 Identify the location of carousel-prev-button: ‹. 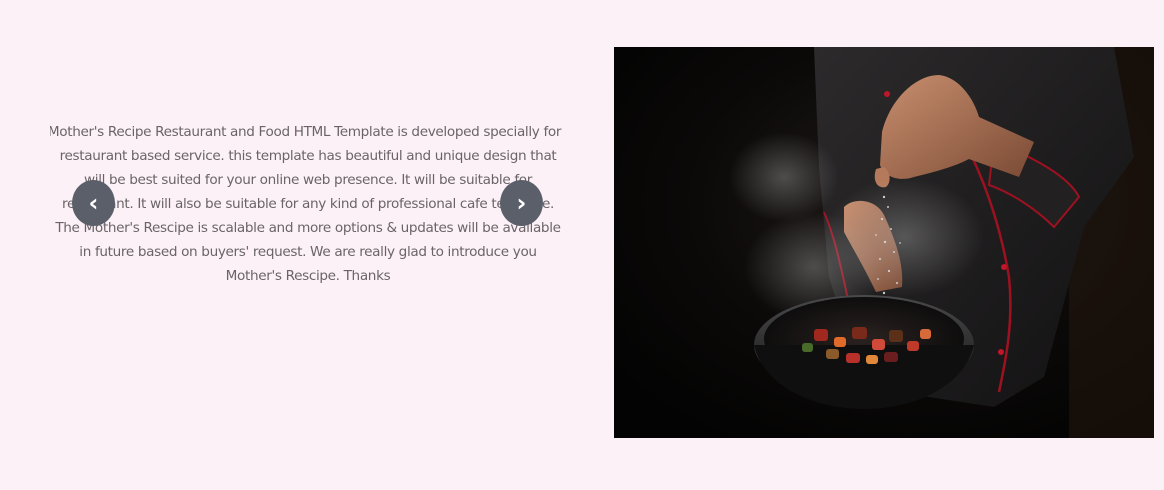
(93, 203).